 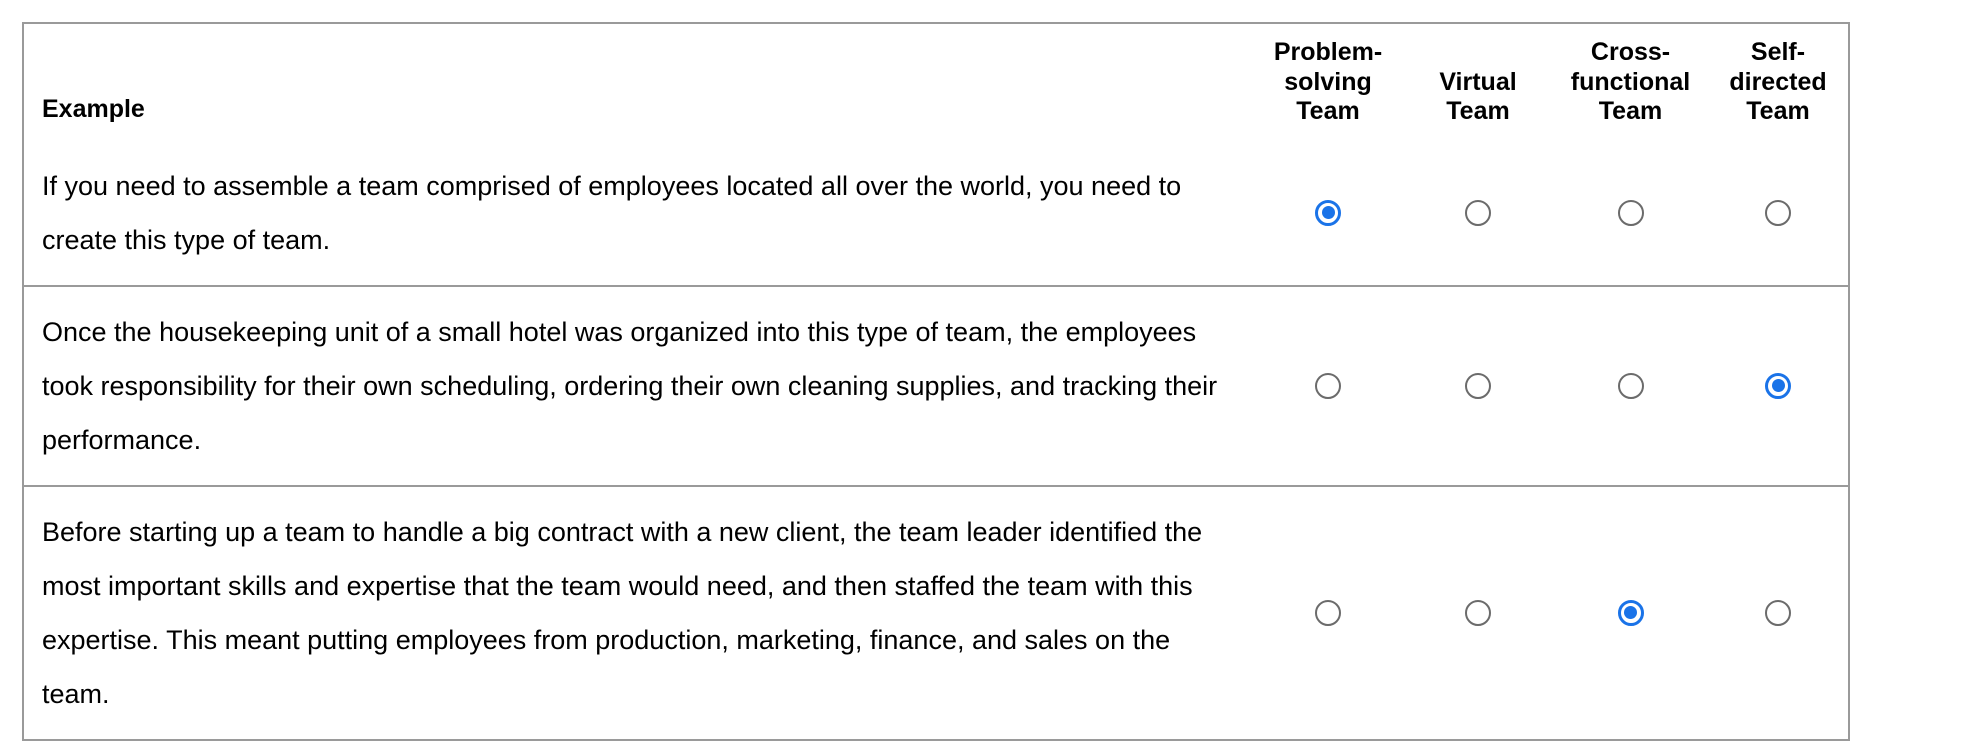 I want to click on radio-button-row2-problem-solving-team, so click(x=1328, y=385).